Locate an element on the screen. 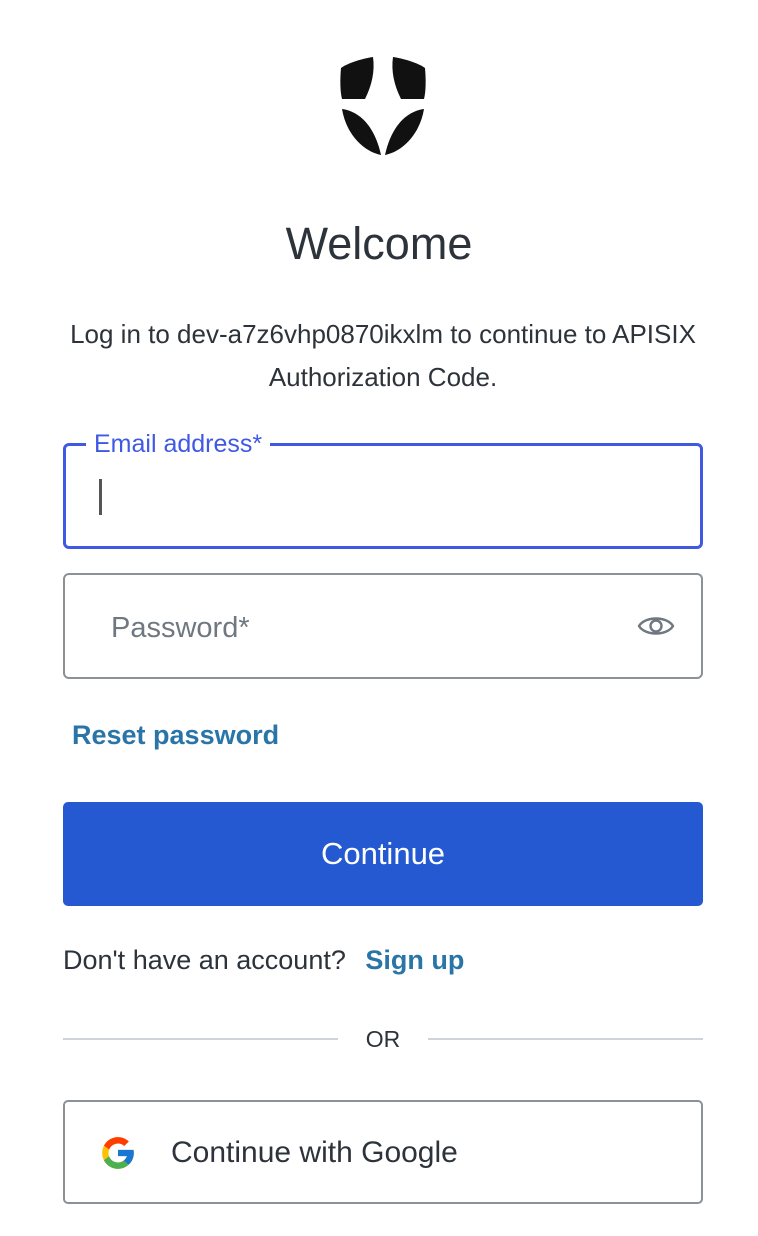 This screenshot has width=758, height=1236. password-field: Password* is located at coordinates (383, 626).